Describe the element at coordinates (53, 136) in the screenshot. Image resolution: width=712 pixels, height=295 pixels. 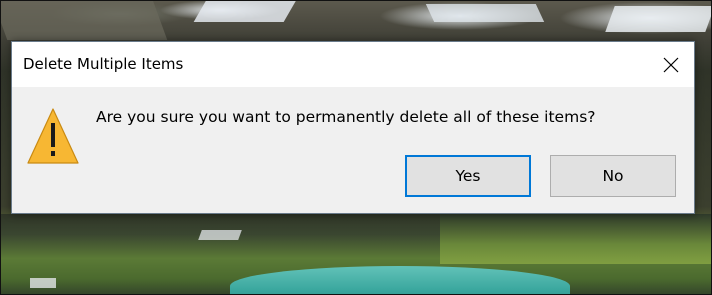
I see `warning-icon` at that location.